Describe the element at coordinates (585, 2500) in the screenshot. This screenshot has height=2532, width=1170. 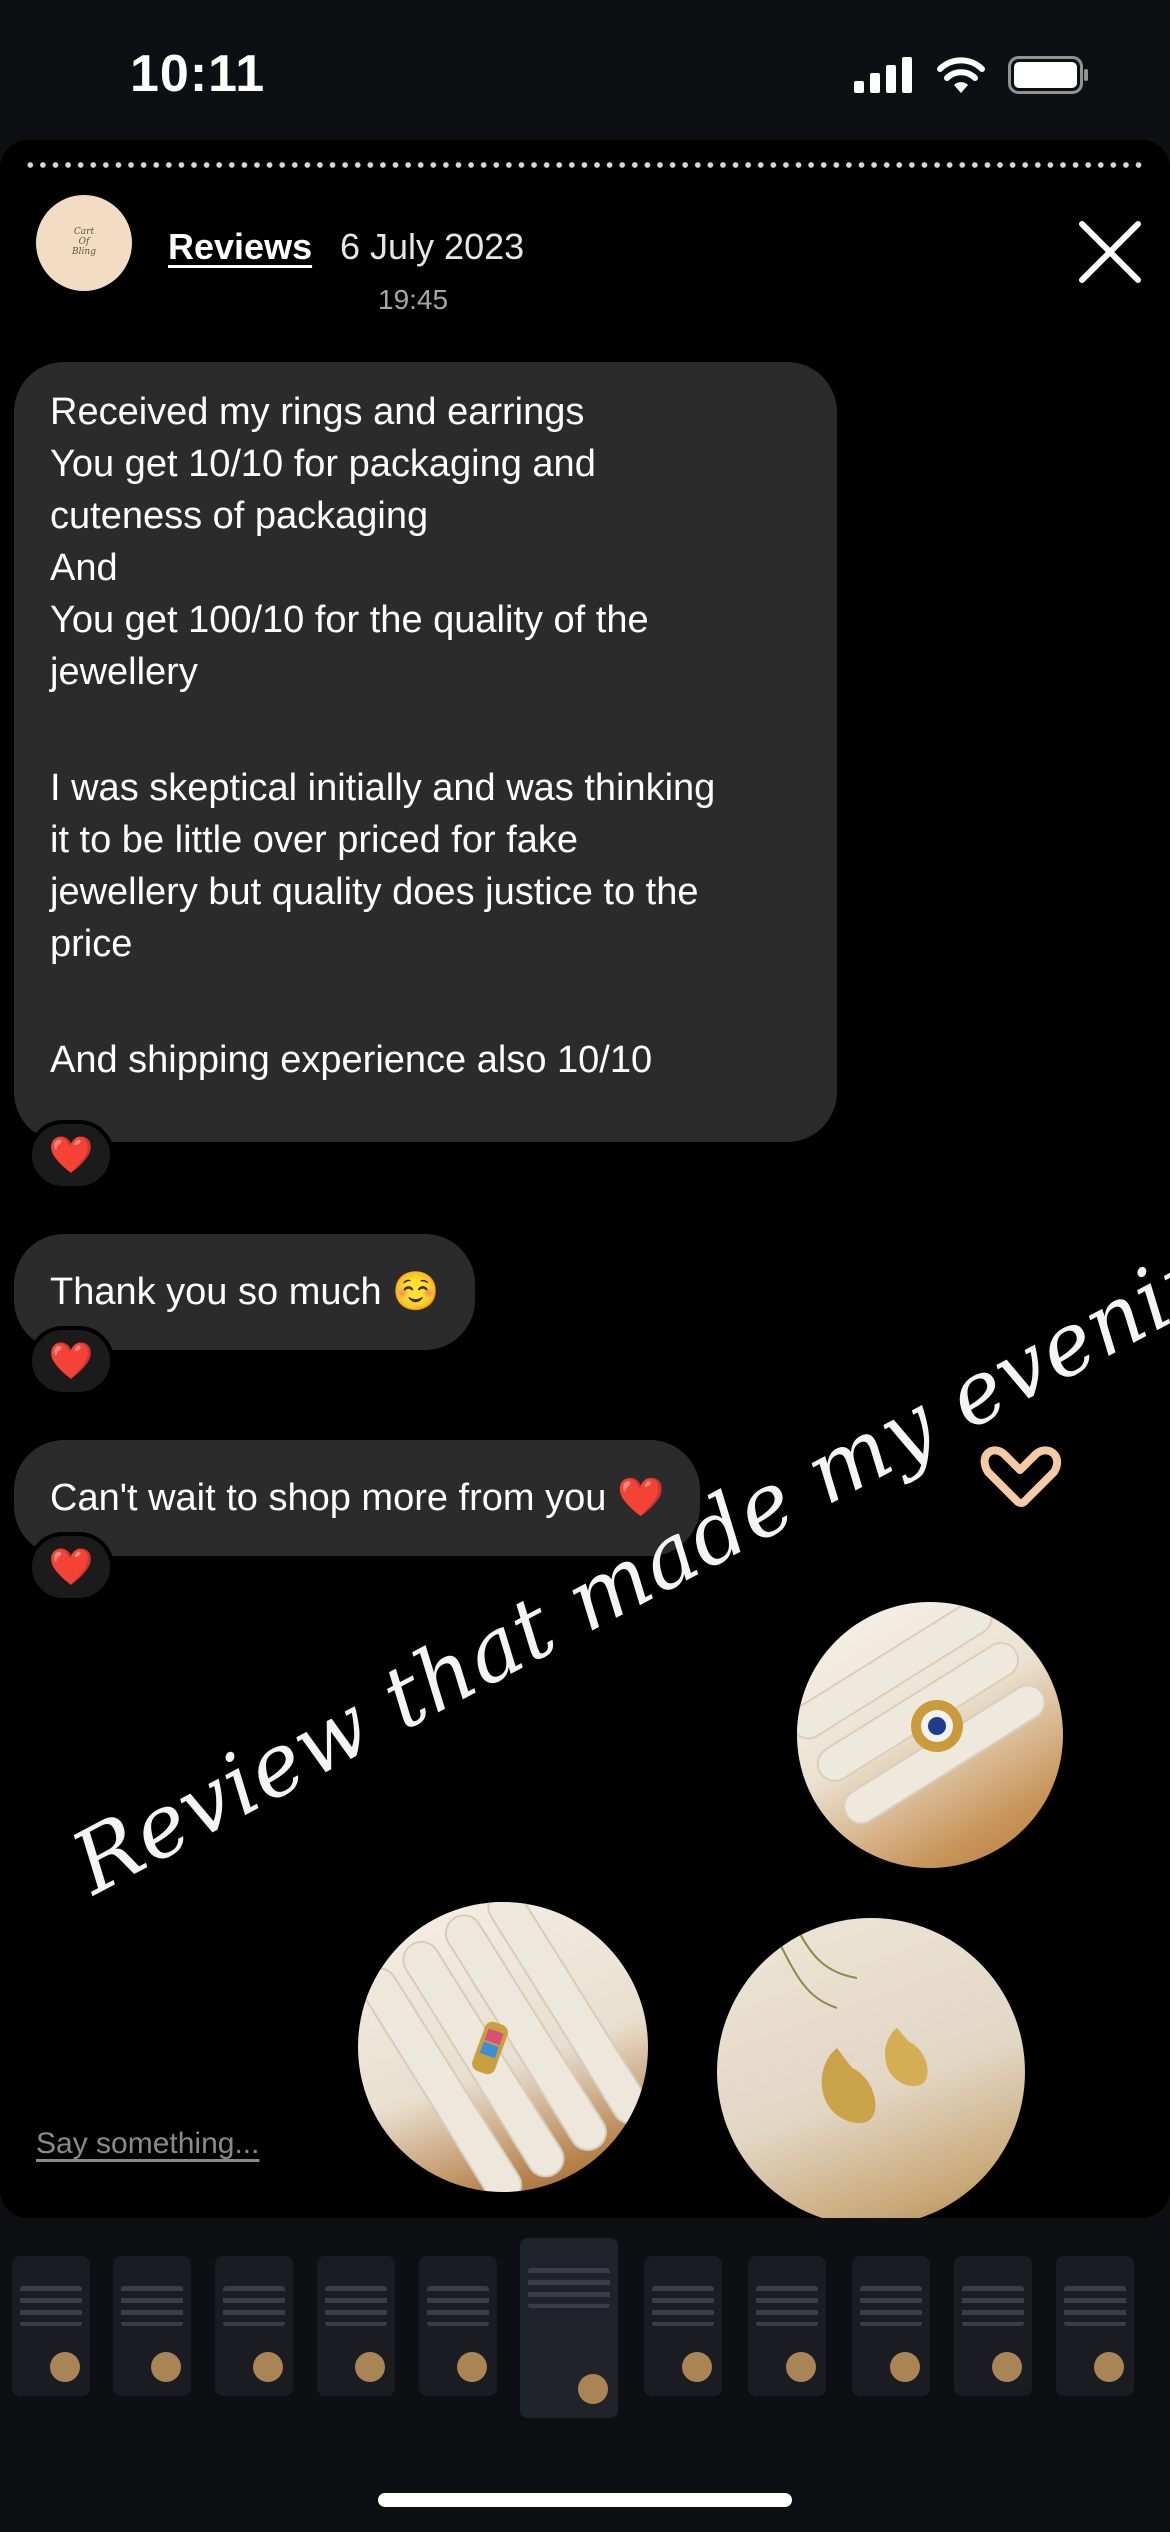
I see `home-indicator` at that location.